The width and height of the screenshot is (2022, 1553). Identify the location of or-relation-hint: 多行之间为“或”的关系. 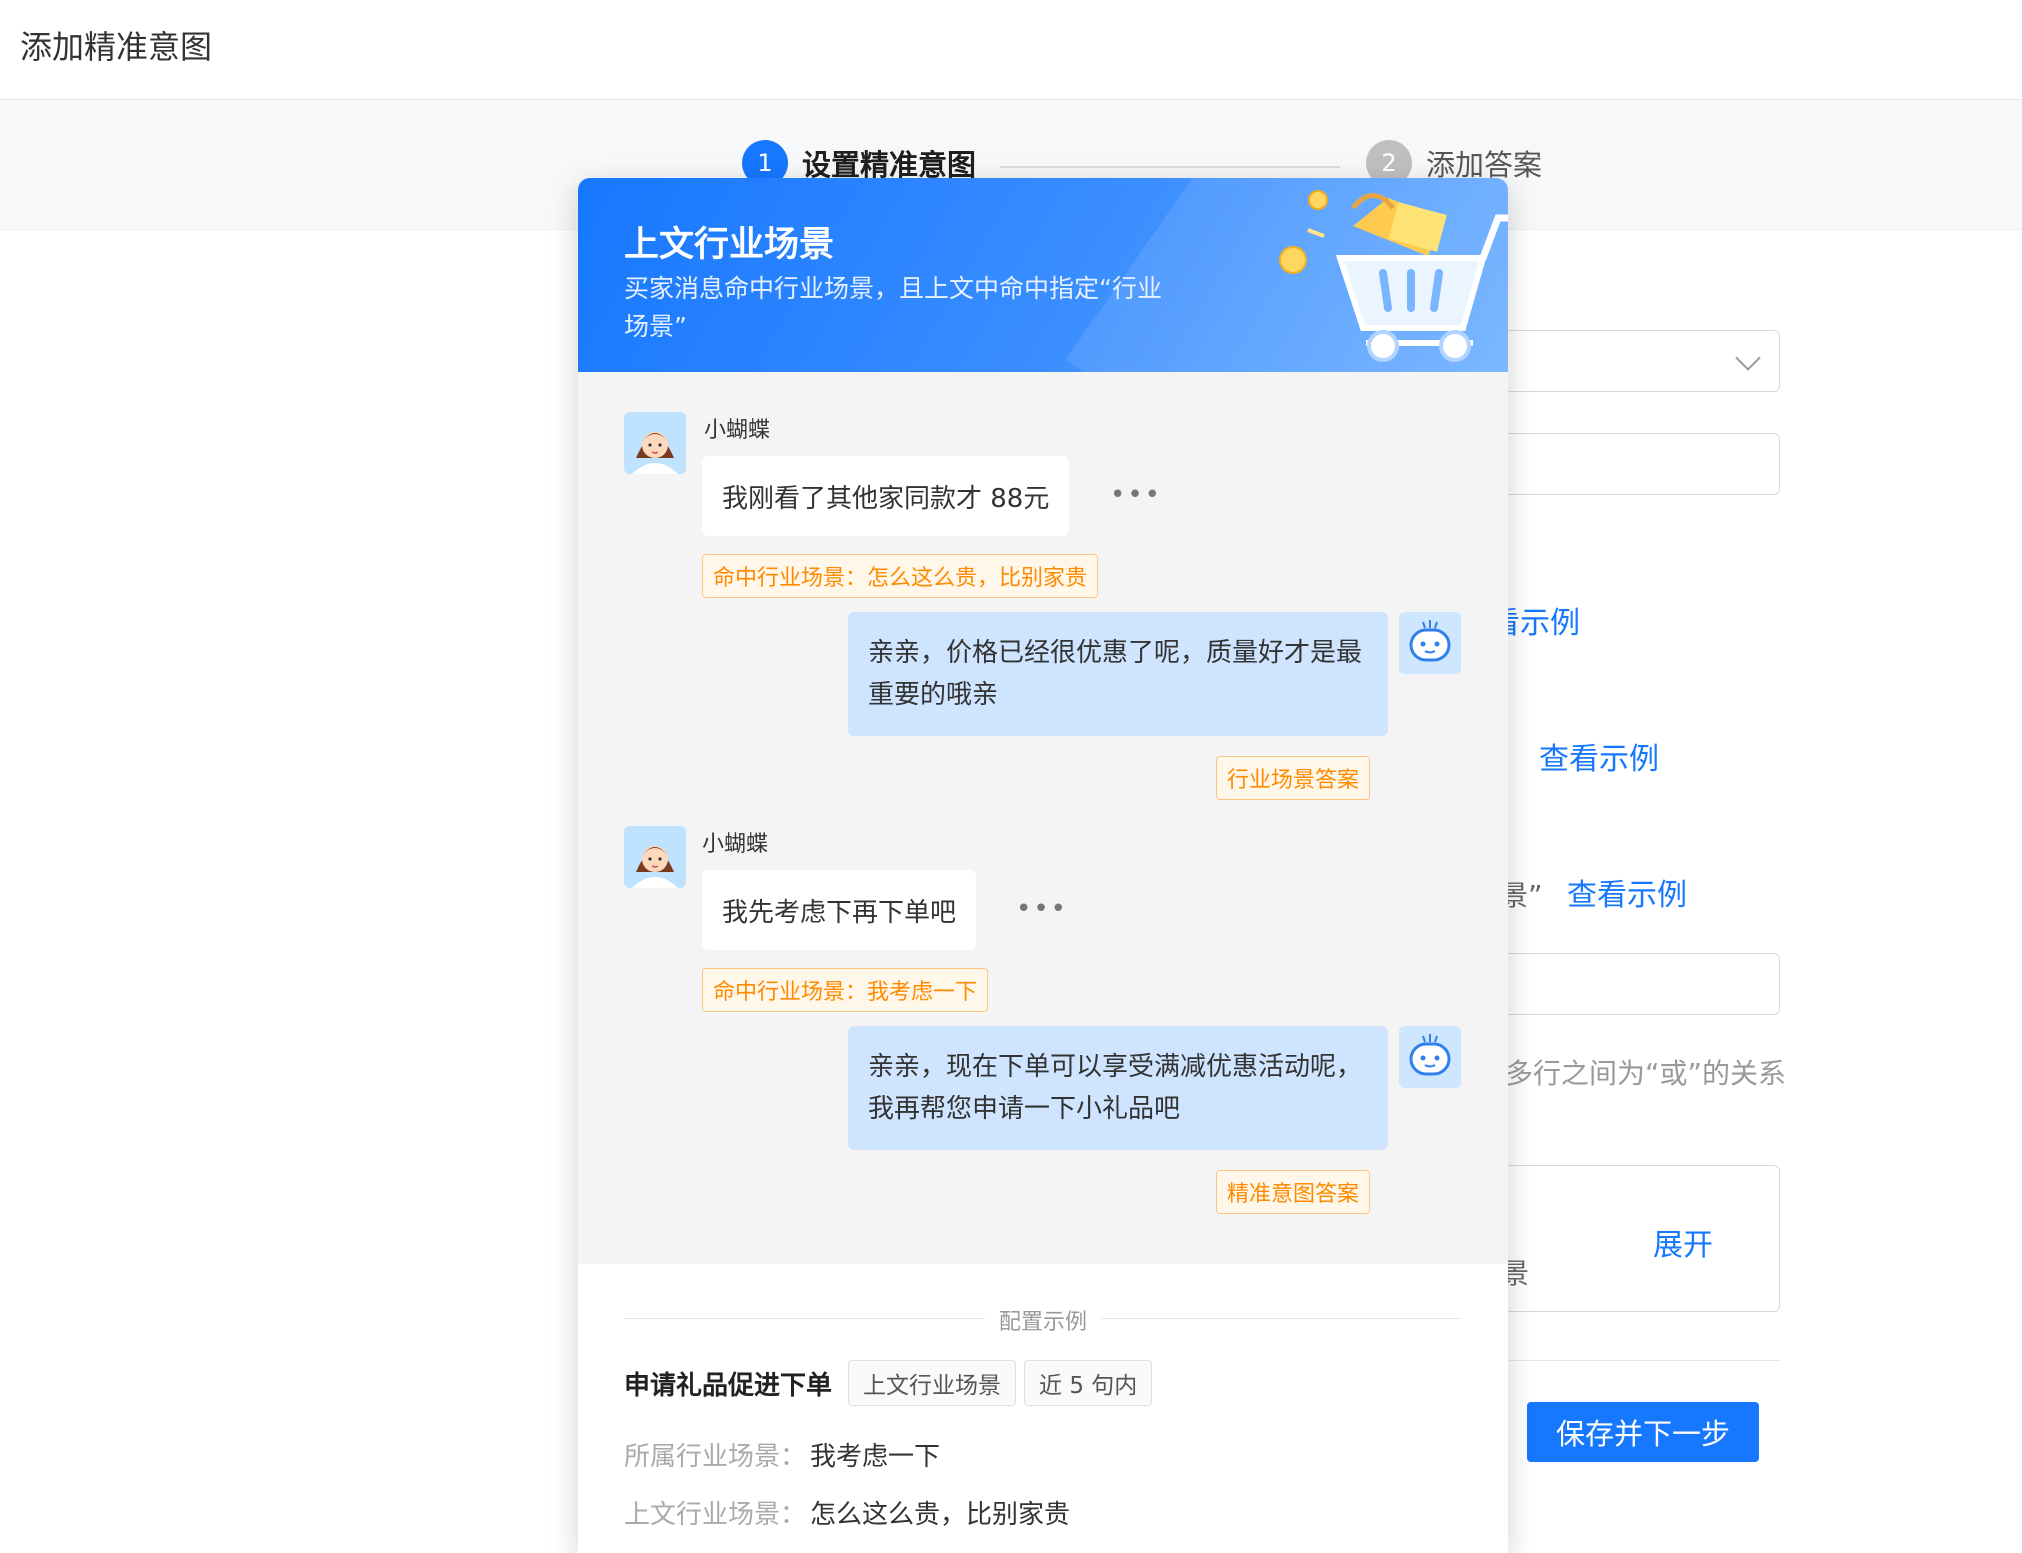
(1646, 1073).